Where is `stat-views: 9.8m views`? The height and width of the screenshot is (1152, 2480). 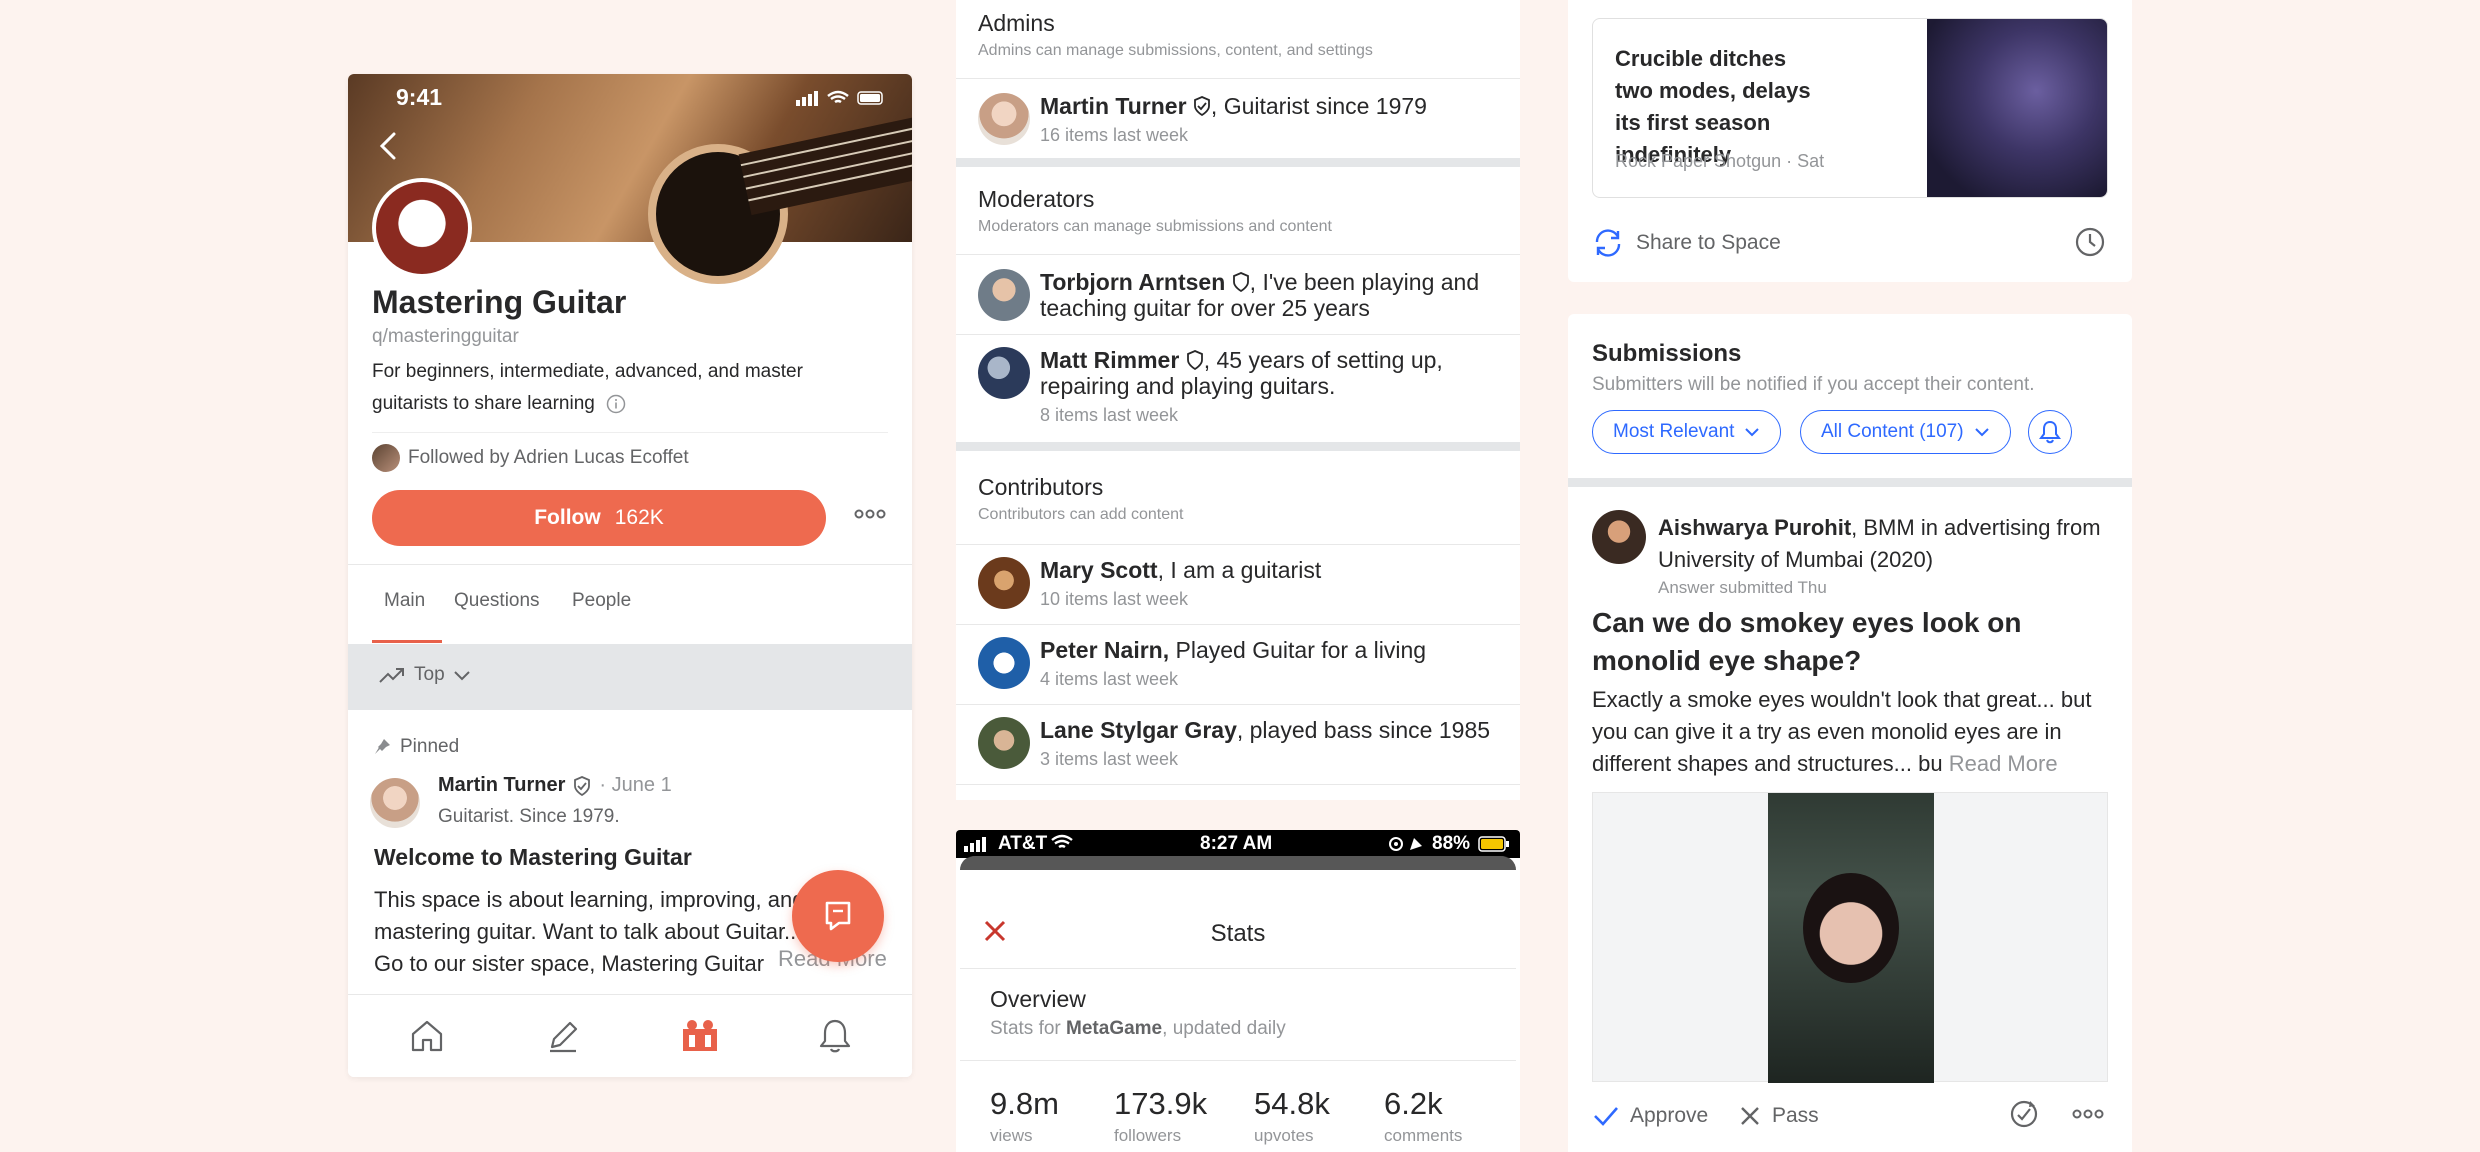 stat-views: 9.8m views is located at coordinates (1024, 1115).